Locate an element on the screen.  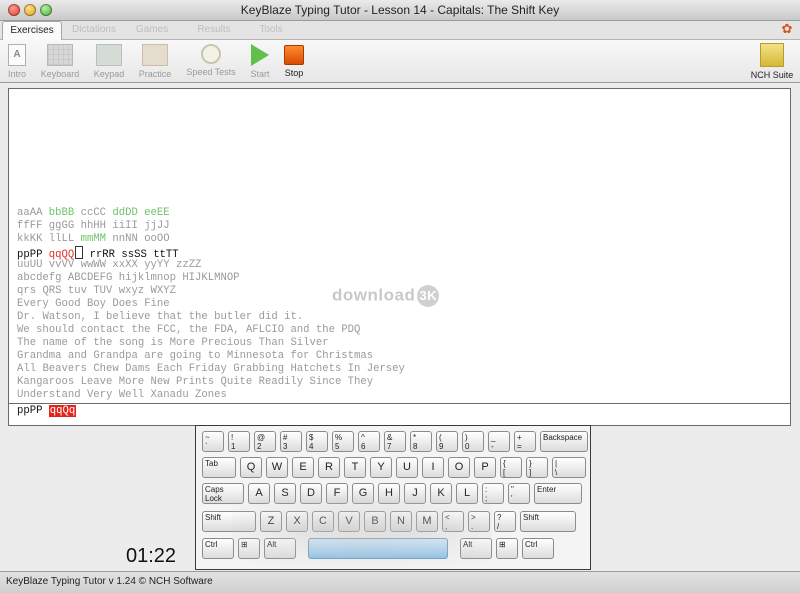
key-legend: " is located at coordinates (512, 489).